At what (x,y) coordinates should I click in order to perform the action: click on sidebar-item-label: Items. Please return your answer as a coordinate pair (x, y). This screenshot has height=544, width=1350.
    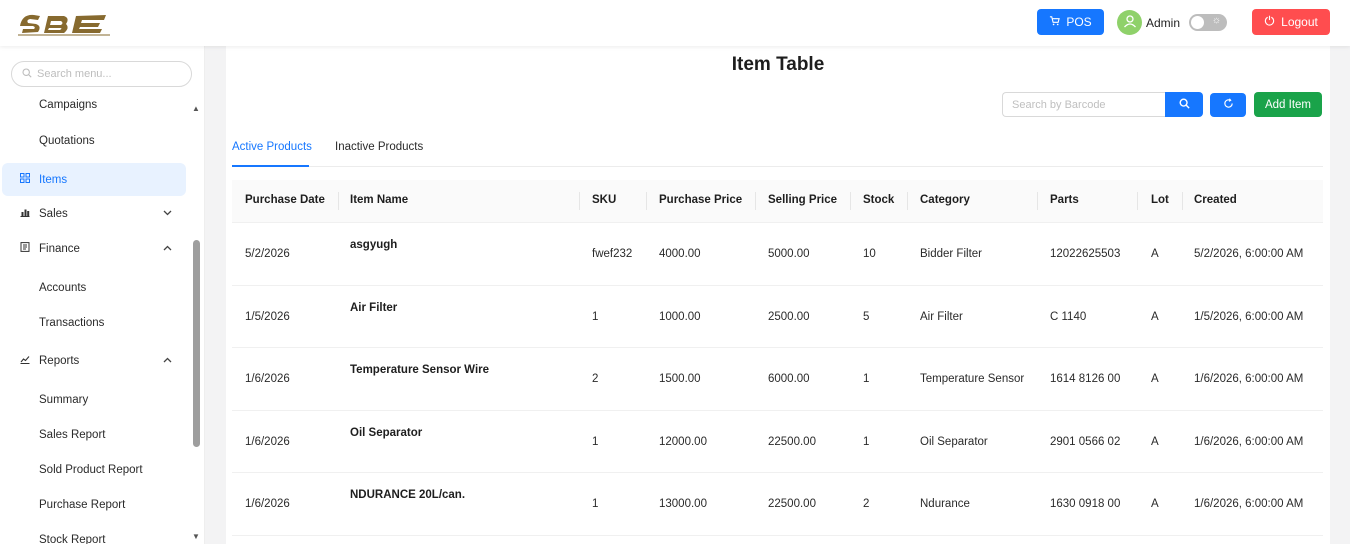
    Looking at the image, I should click on (53, 179).